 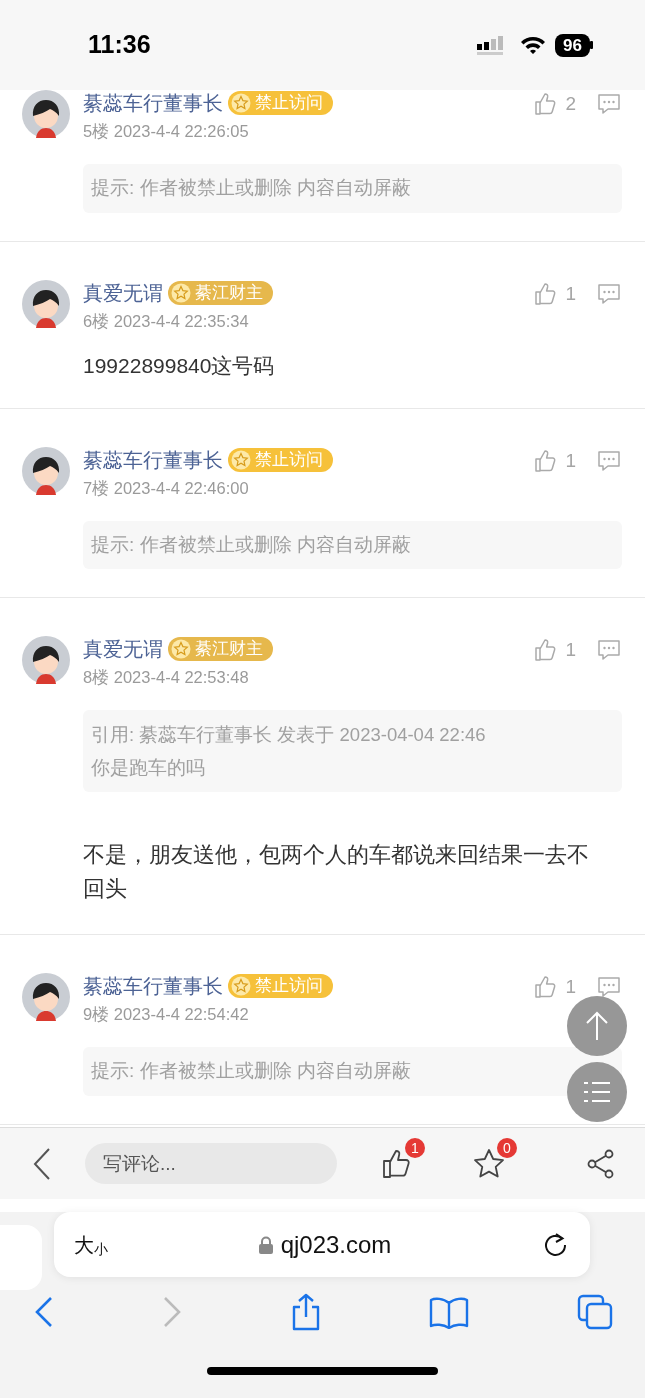 I want to click on post-meta: 8楼 2023-4-4 22:53:48, so click(x=166, y=677).